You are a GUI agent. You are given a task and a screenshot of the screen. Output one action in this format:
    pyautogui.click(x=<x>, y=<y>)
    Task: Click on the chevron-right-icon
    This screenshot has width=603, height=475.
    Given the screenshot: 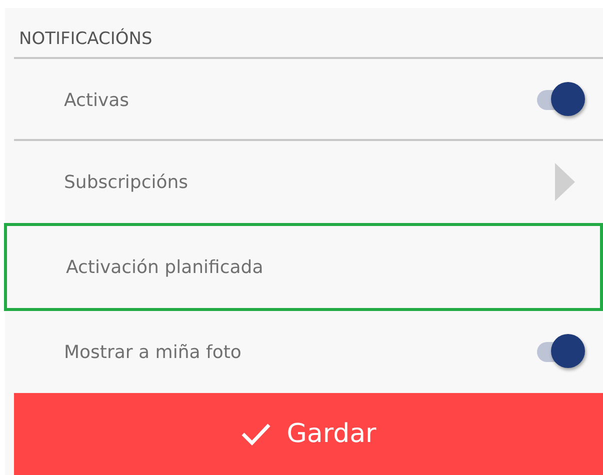 What is the action you would take?
    pyautogui.click(x=565, y=182)
    